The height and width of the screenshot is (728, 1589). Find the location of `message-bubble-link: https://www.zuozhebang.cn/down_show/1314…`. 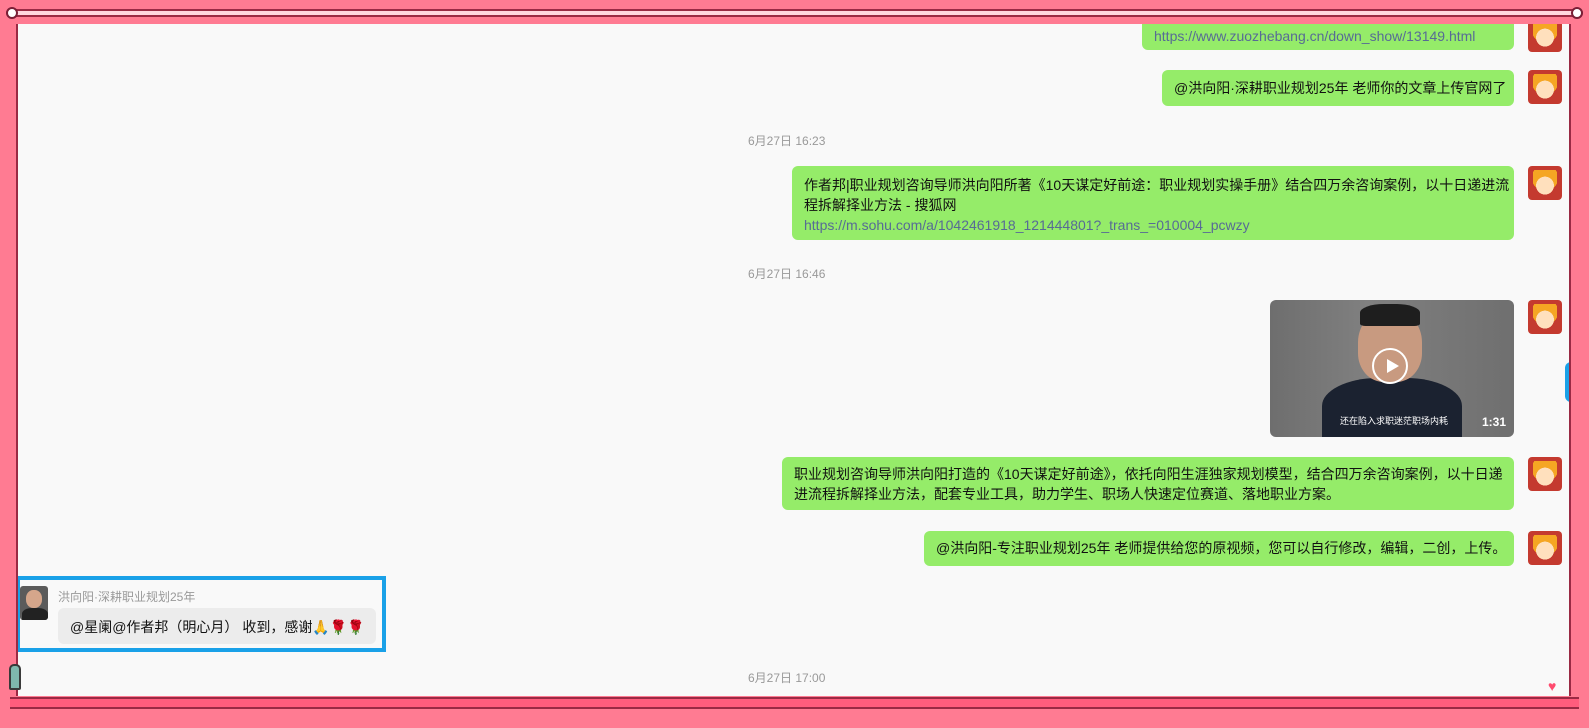

message-bubble-link: https://www.zuozhebang.cn/down_show/1314… is located at coordinates (1328, 37).